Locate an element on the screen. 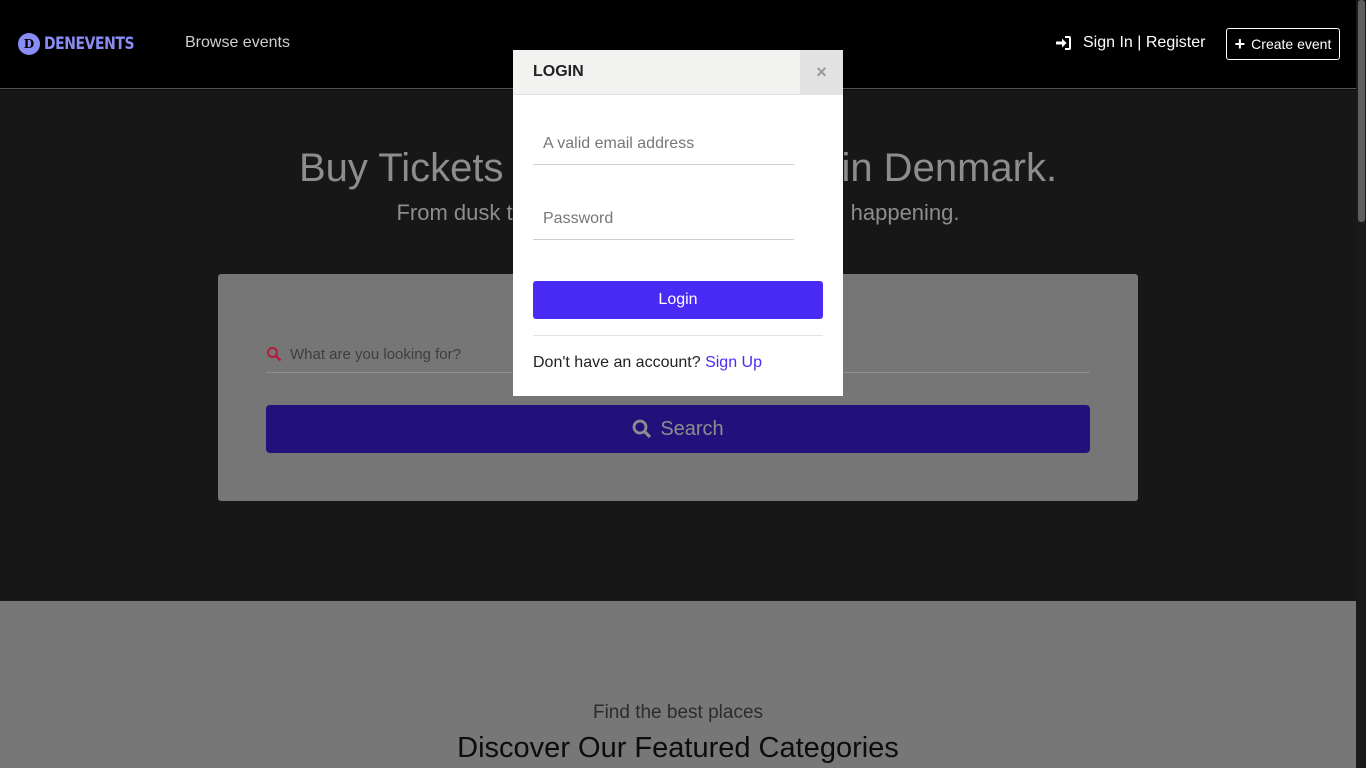  close-icon: × is located at coordinates (821, 71).